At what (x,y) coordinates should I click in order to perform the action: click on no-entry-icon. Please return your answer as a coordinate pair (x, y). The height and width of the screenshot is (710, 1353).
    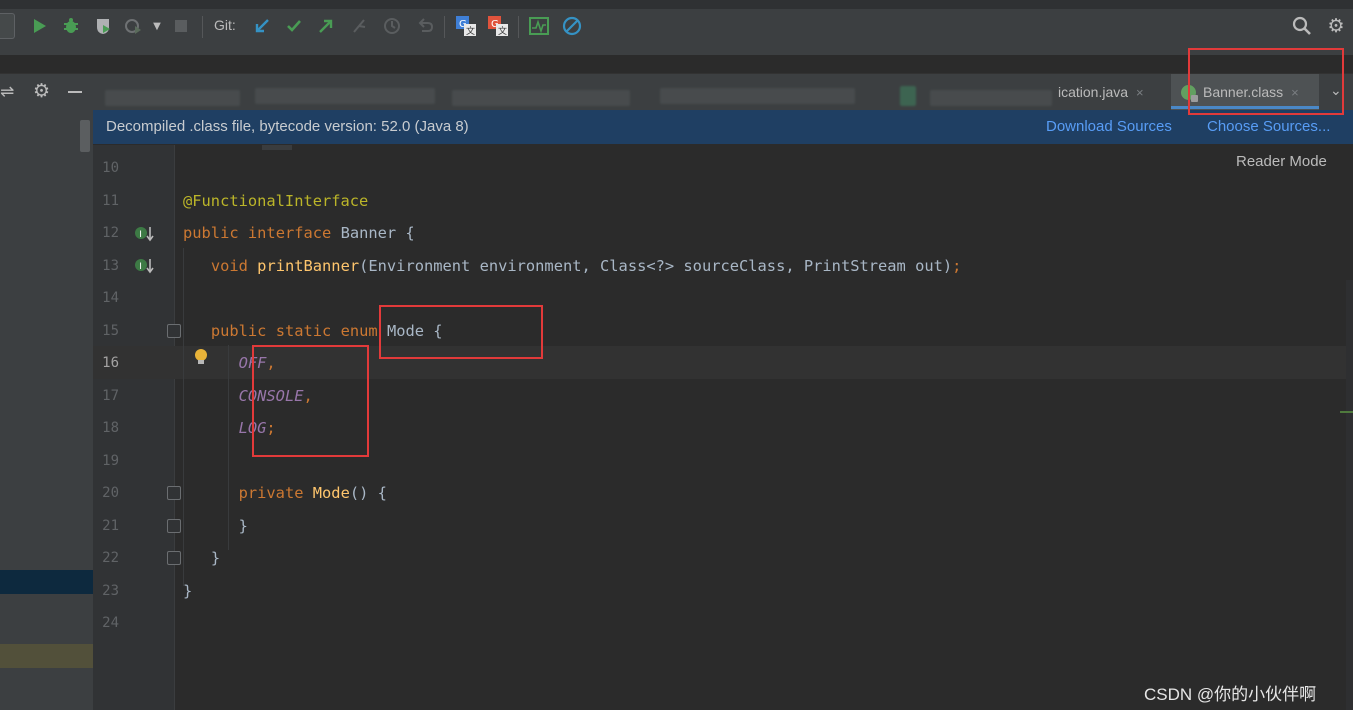
    Looking at the image, I should click on (572, 26).